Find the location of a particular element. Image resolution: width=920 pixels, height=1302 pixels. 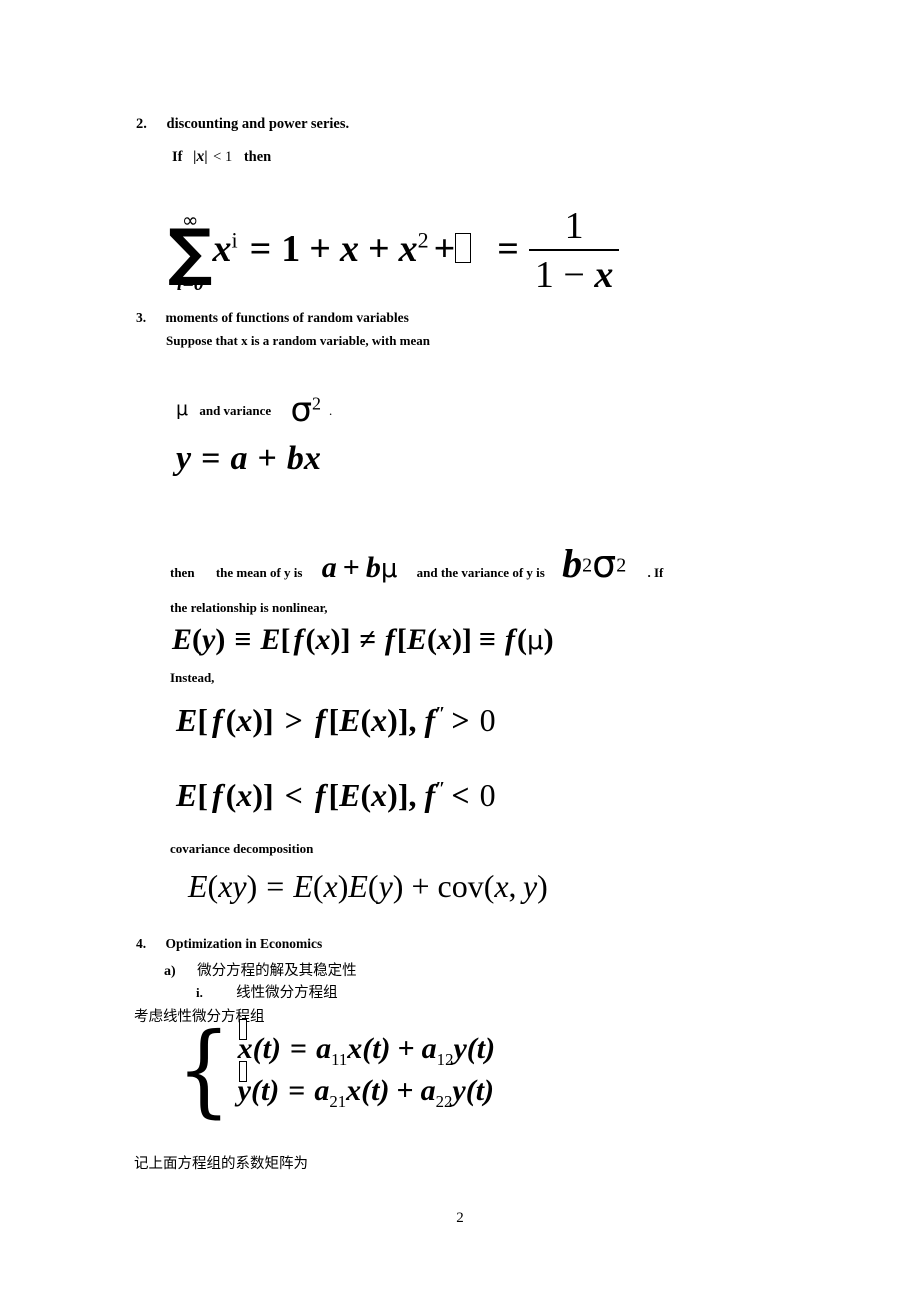

row1-equals: = is located at coordinates (298, 1048).